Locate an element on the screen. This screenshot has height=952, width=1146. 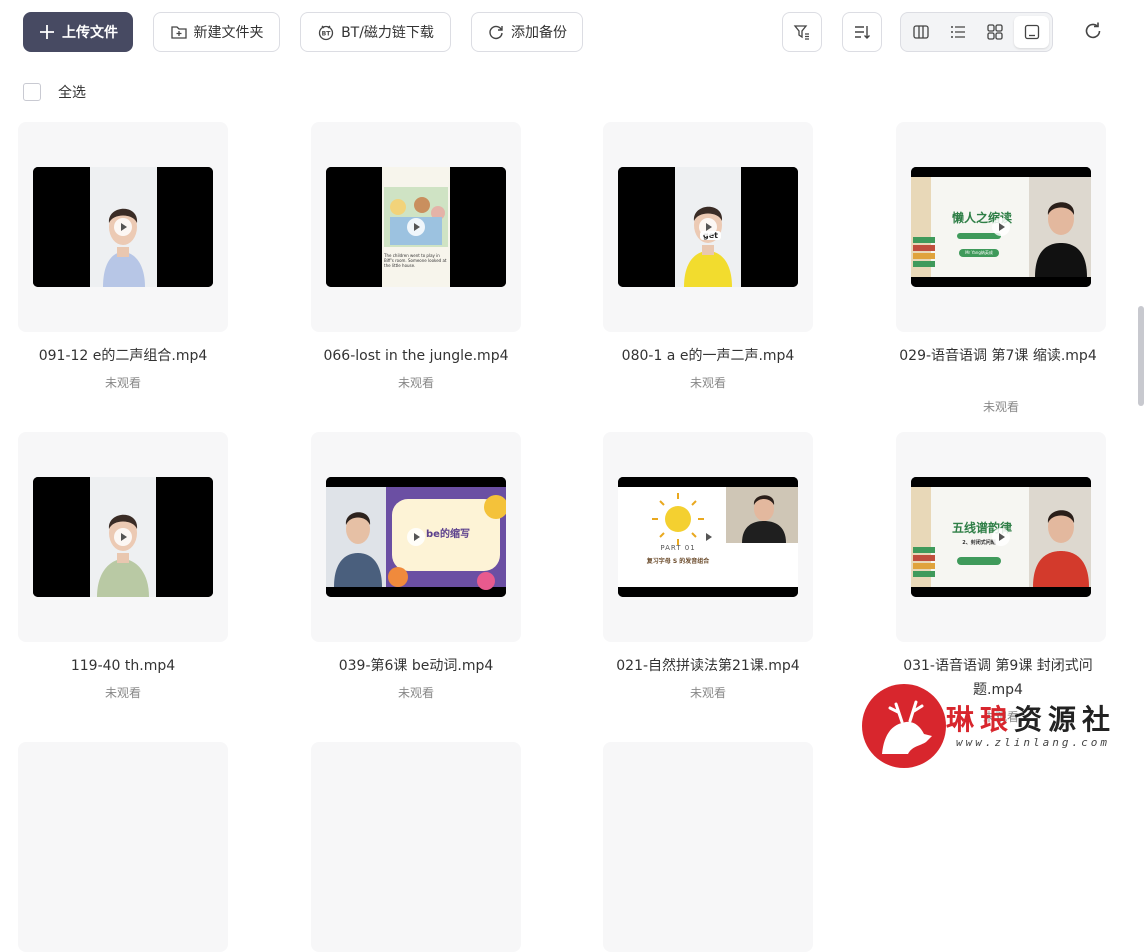
bt-download-label: BT/磁力链下载 is located at coordinates (387, 33).